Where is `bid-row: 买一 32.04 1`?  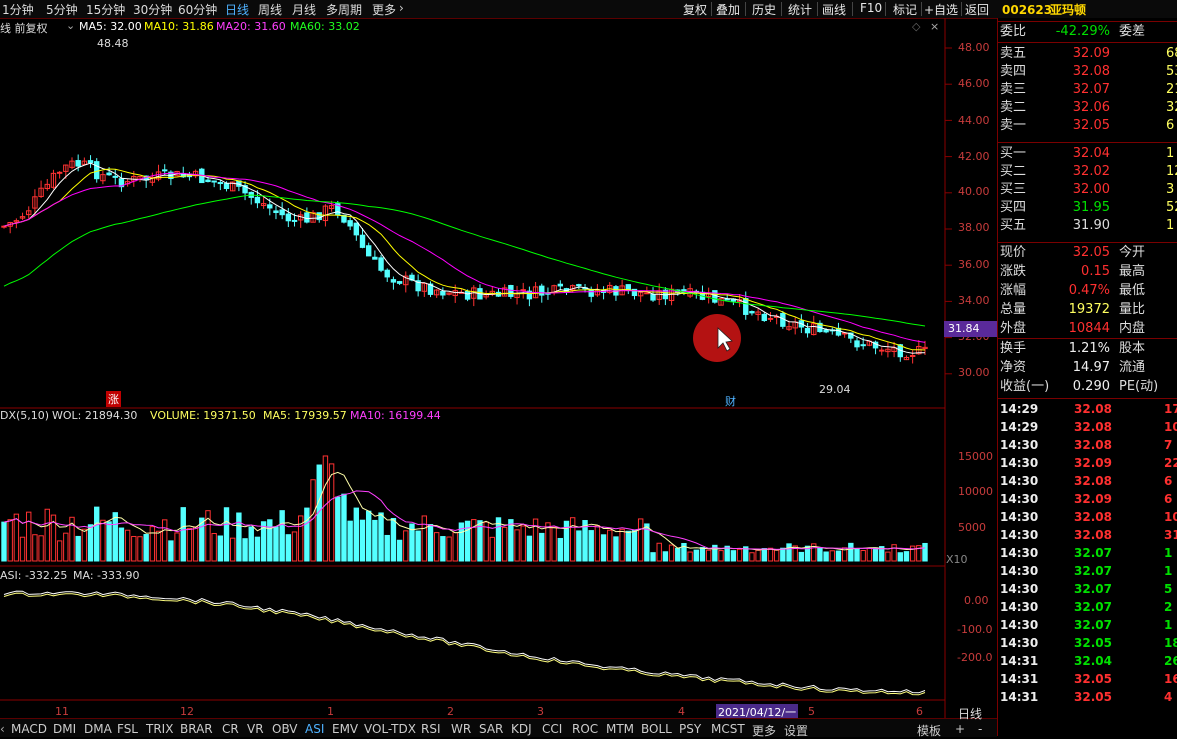
bid-row: 买一 32.04 1 is located at coordinates (1087, 154).